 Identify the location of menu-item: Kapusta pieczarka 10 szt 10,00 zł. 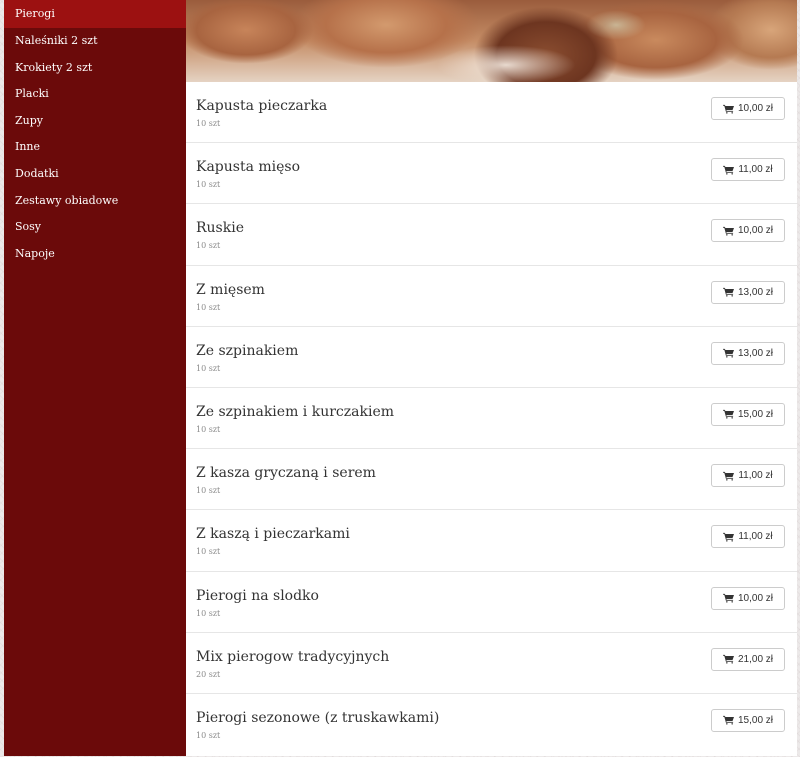
(491, 113).